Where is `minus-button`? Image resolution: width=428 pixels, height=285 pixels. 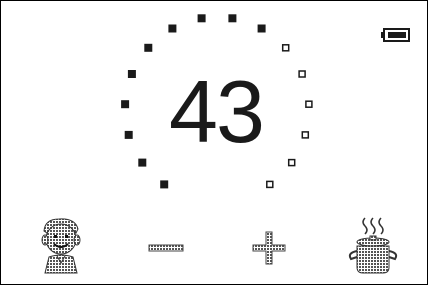
minus-button is located at coordinates (166, 246).